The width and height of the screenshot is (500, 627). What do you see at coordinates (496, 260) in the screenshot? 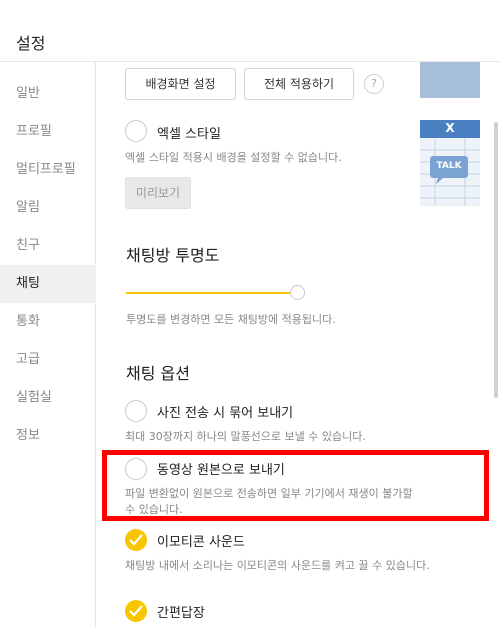
I see `scrollbar` at bounding box center [496, 260].